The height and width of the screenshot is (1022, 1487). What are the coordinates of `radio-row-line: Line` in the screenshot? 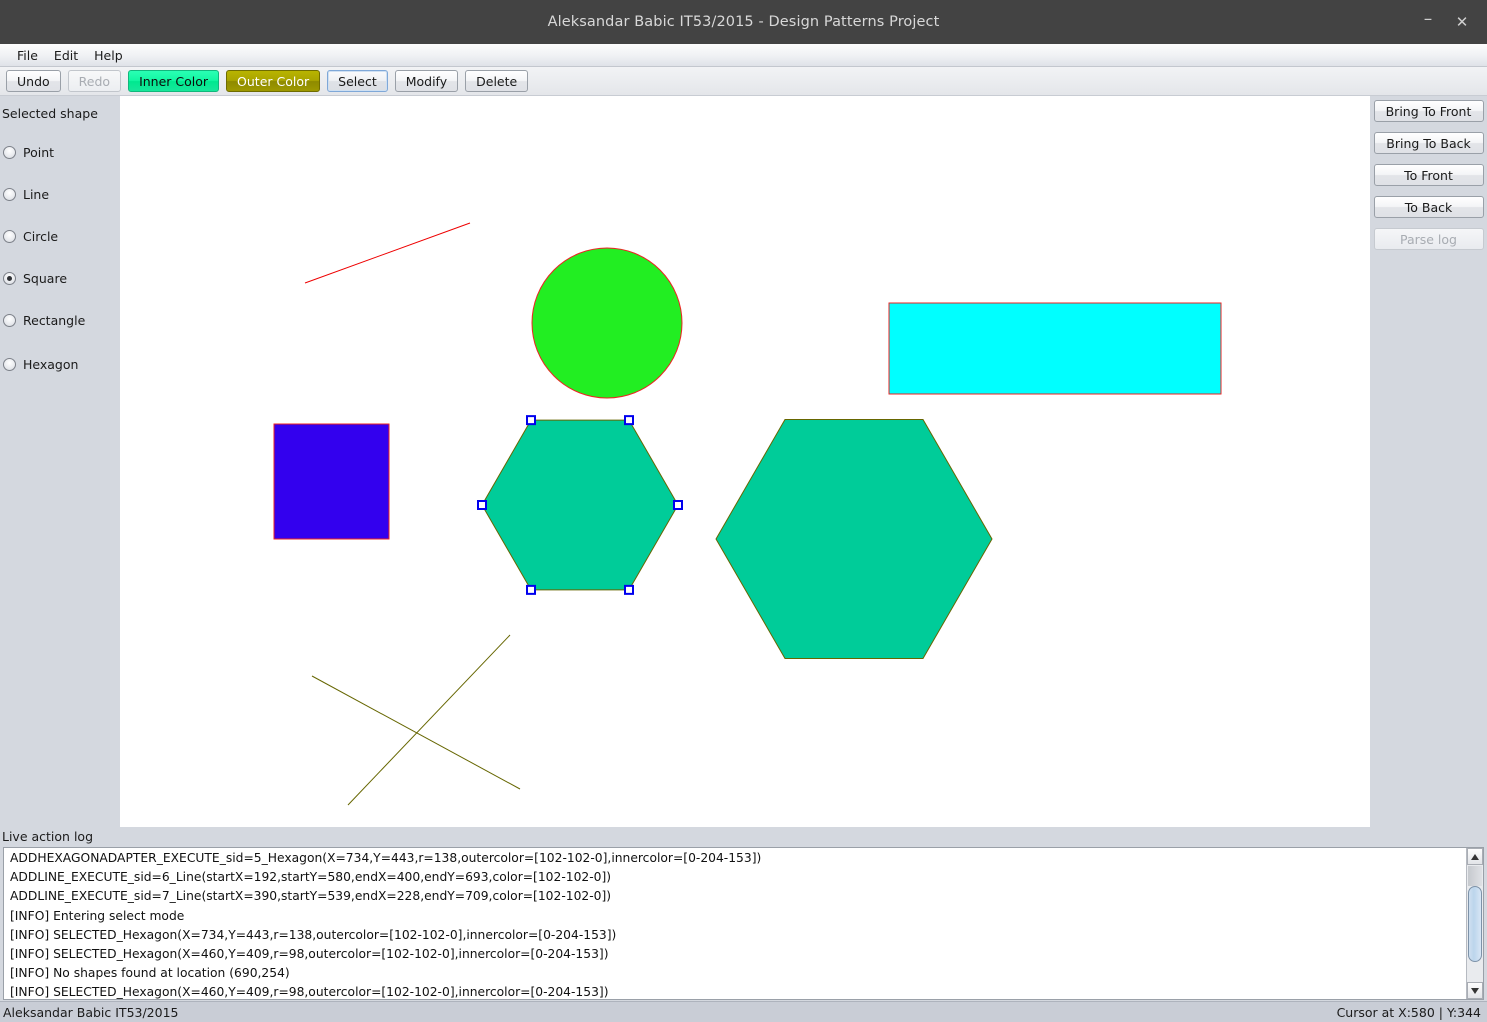 It's located at (60, 194).